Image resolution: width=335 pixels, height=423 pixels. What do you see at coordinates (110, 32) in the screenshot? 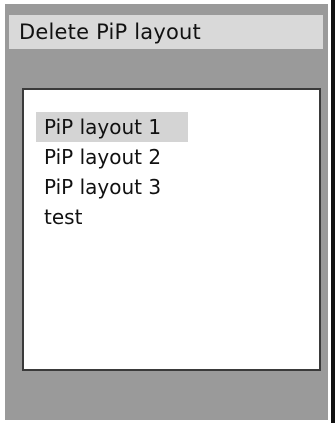
I see `dialog-title: Delete PiP layout` at bounding box center [110, 32].